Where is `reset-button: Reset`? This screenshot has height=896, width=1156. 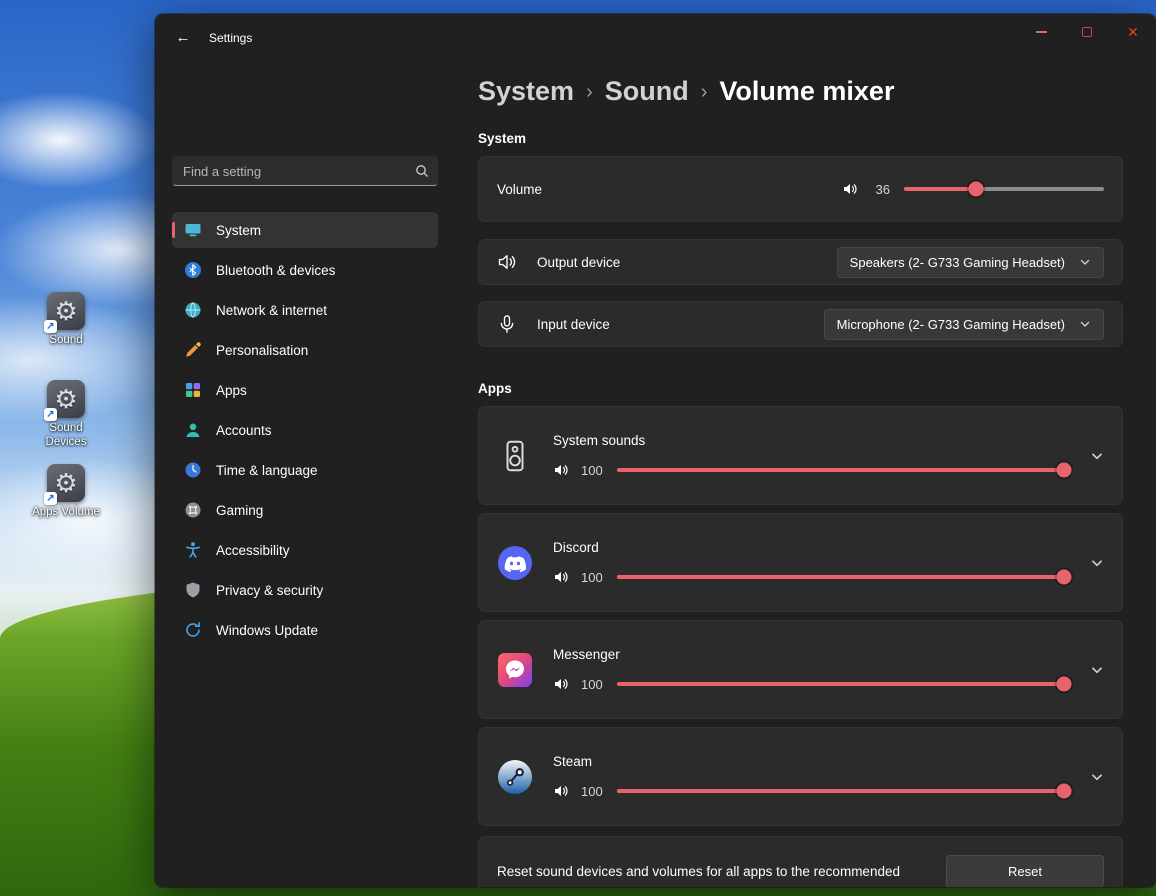 reset-button: Reset is located at coordinates (1025, 870).